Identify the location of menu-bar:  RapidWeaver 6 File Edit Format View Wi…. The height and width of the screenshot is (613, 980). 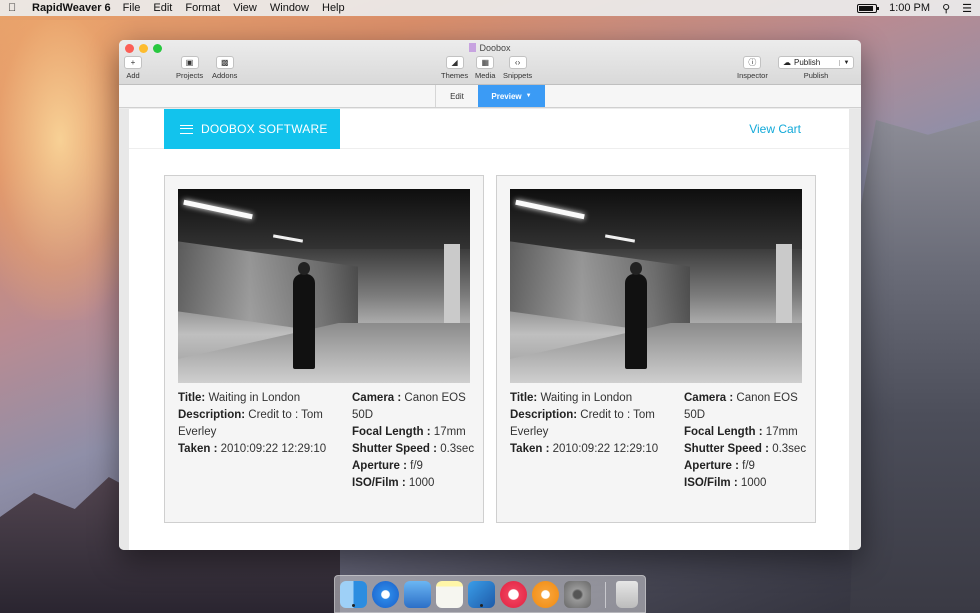
(490, 8).